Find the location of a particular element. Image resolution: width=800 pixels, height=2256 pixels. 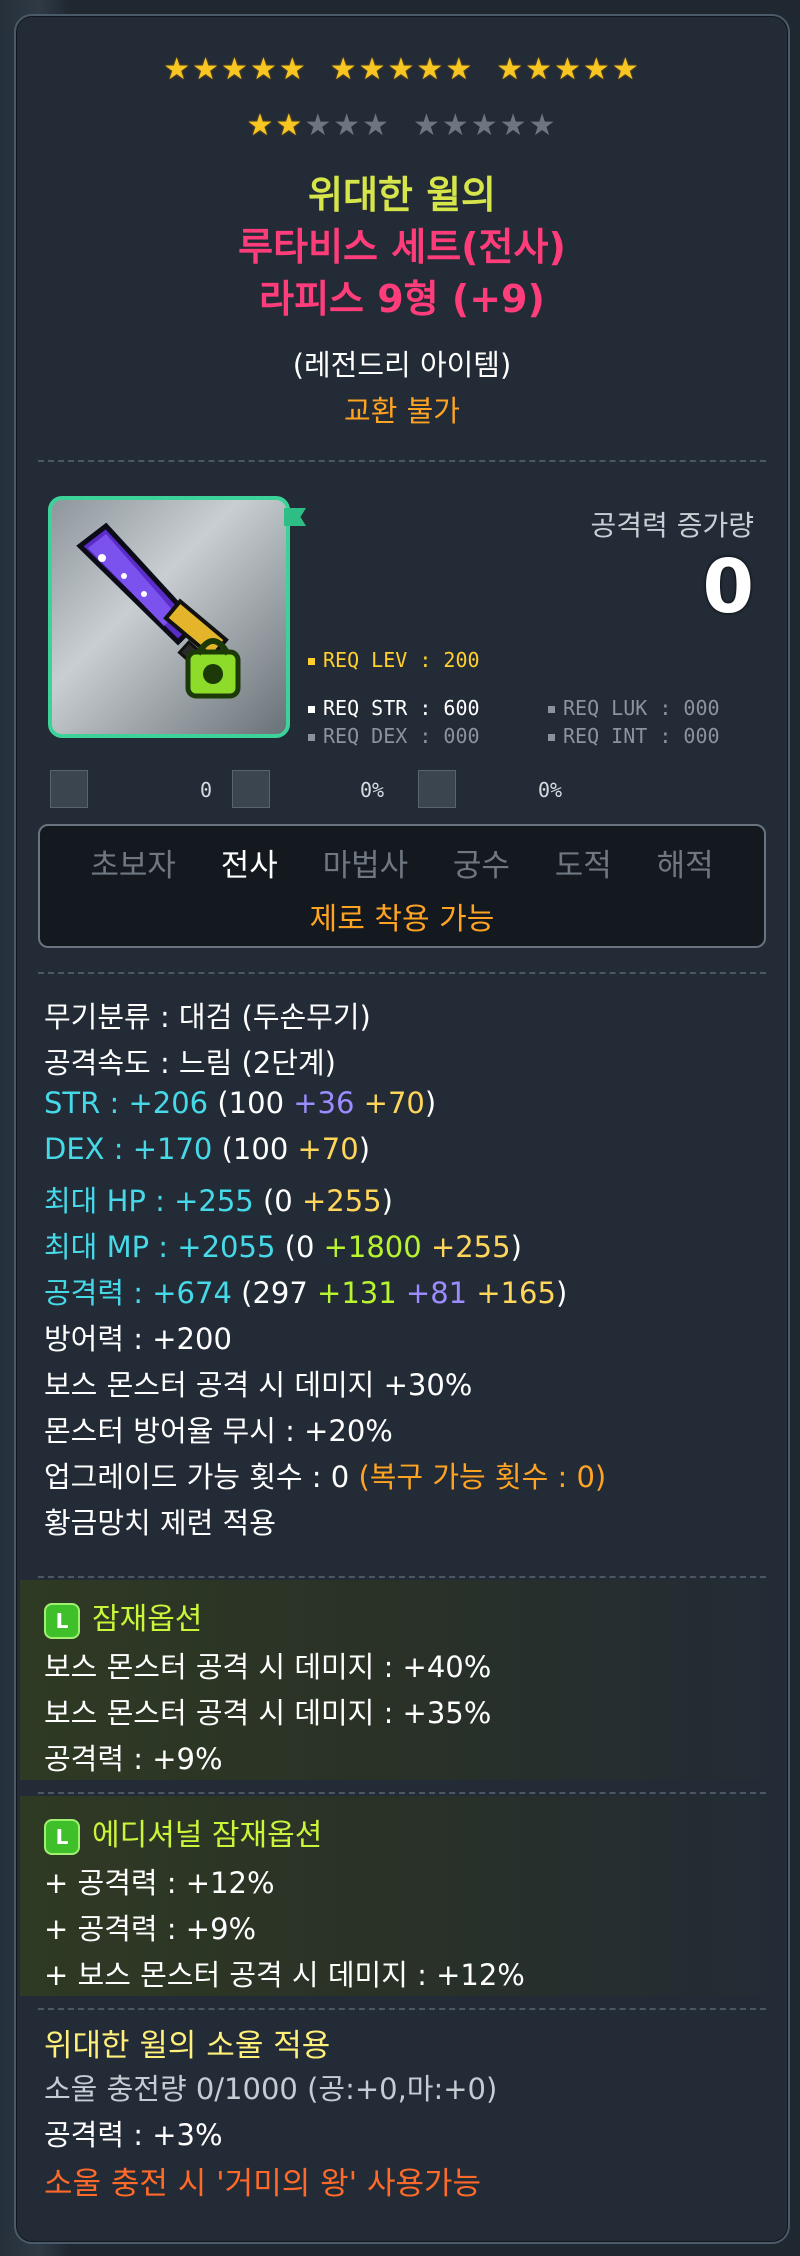

golden-hammer: 황금망치 제련 적용 is located at coordinates (160, 1523).